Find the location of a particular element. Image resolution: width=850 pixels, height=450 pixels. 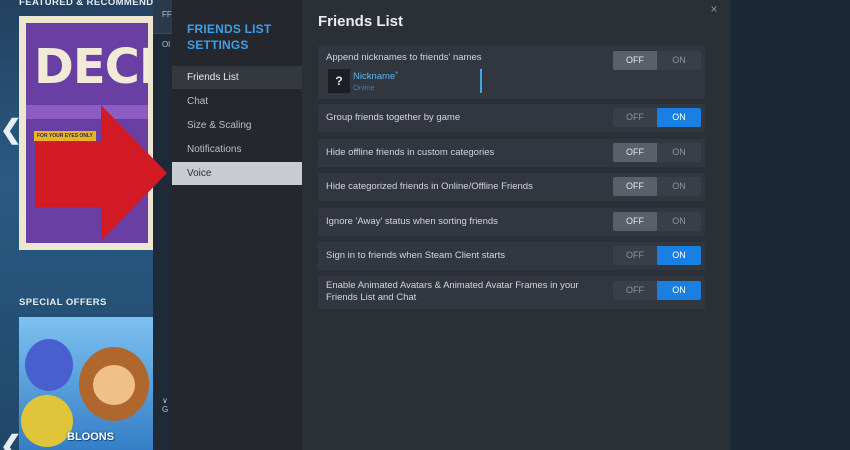

setting-label: Group friends together by game is located at coordinates (393, 117).